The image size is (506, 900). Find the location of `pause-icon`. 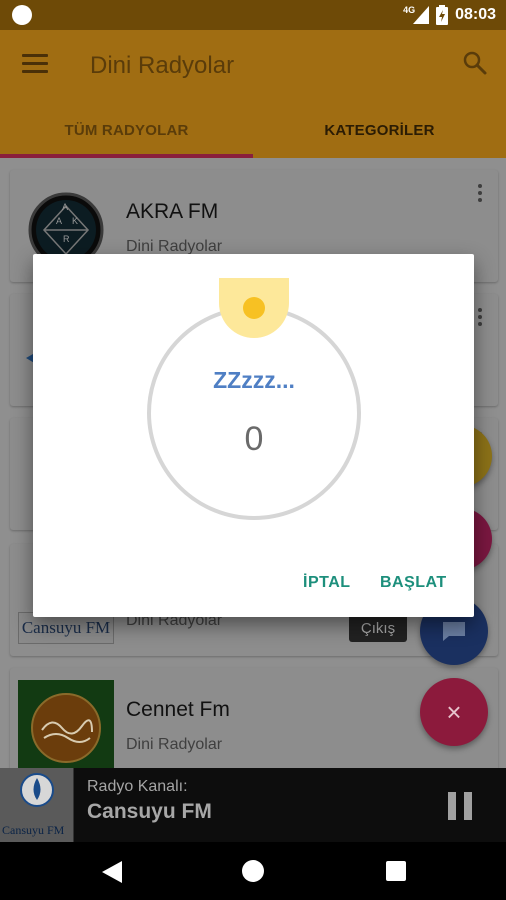

pause-icon is located at coordinates (460, 806).